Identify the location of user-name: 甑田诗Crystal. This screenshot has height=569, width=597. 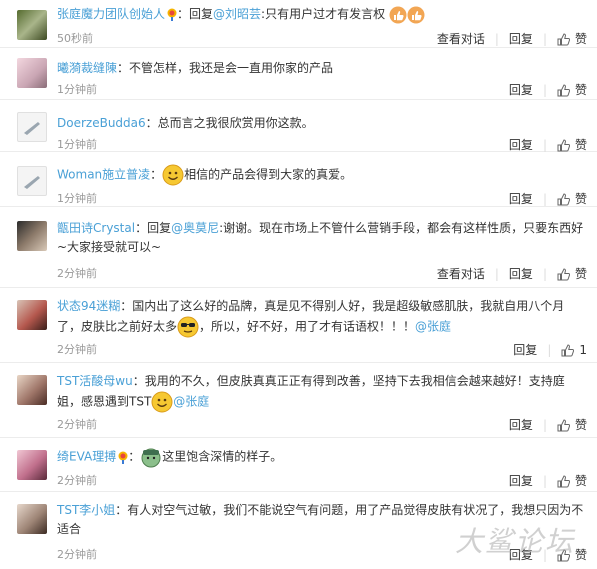
(96, 228).